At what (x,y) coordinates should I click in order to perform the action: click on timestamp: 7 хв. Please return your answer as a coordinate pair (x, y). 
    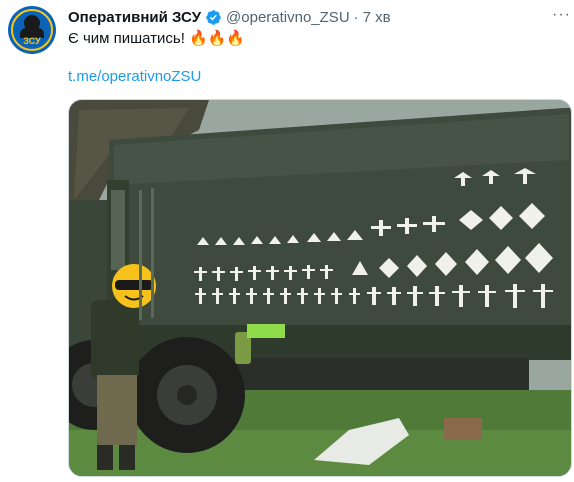
    Looking at the image, I should click on (377, 17).